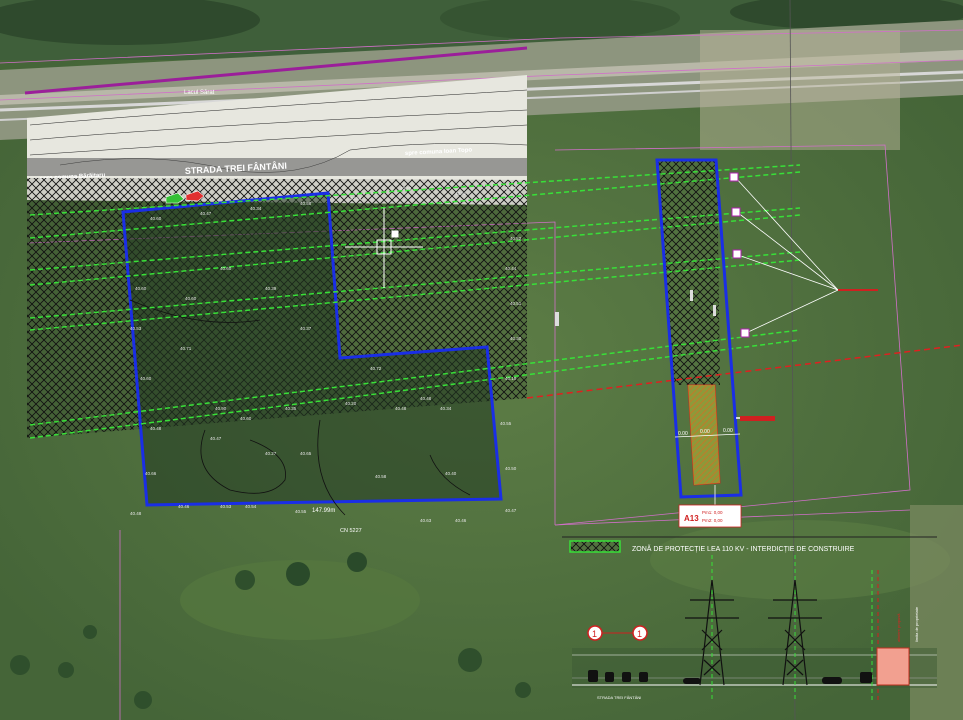  What do you see at coordinates (306, 328) in the screenshot?
I see `elevation-label: 40.37` at bounding box center [306, 328].